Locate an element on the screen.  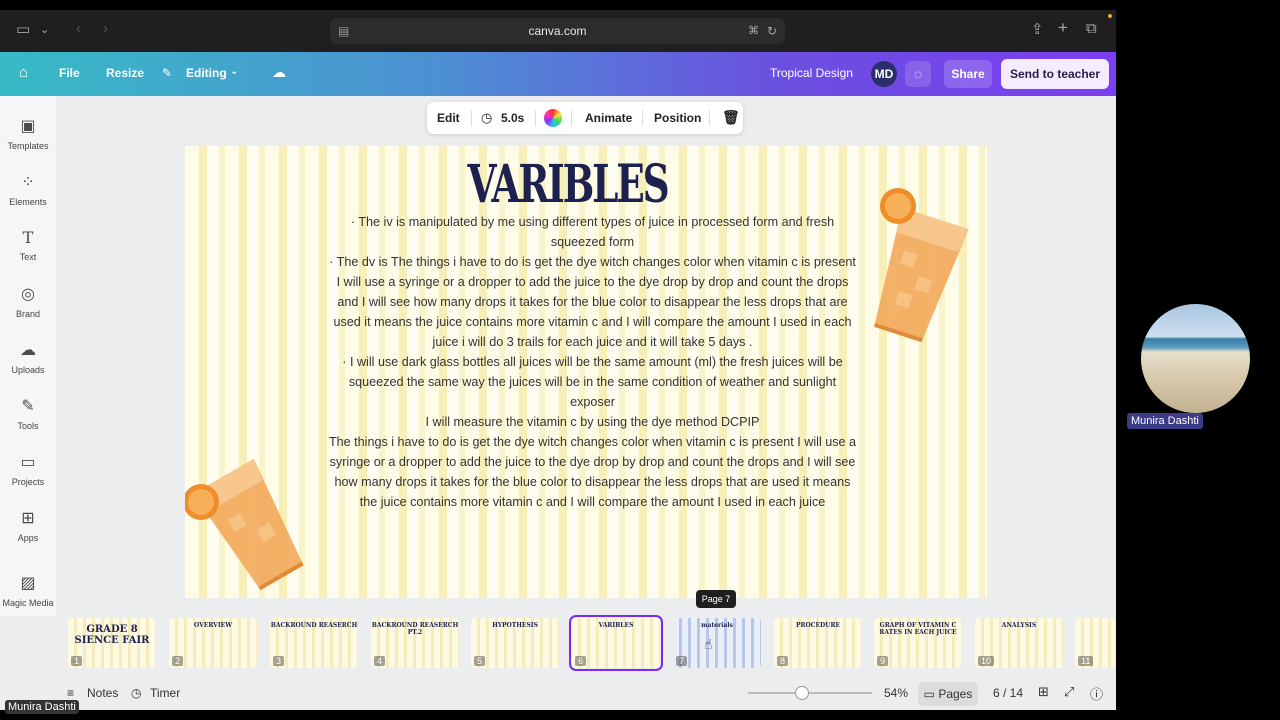
notes-button: Notes is located at coordinates (102, 693).